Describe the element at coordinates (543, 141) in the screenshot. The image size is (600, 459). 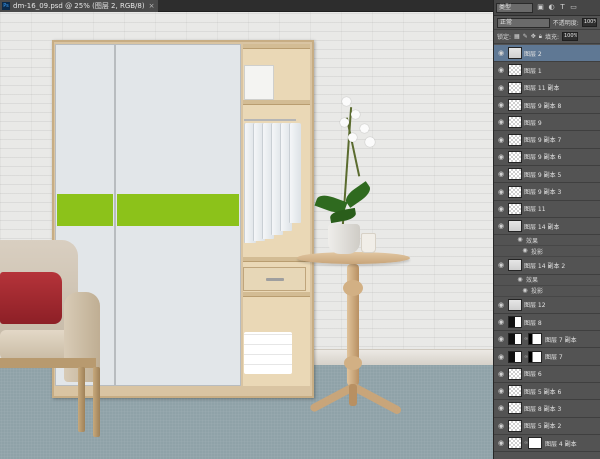
I see `layer-name: 图层 9 副本 7` at that location.